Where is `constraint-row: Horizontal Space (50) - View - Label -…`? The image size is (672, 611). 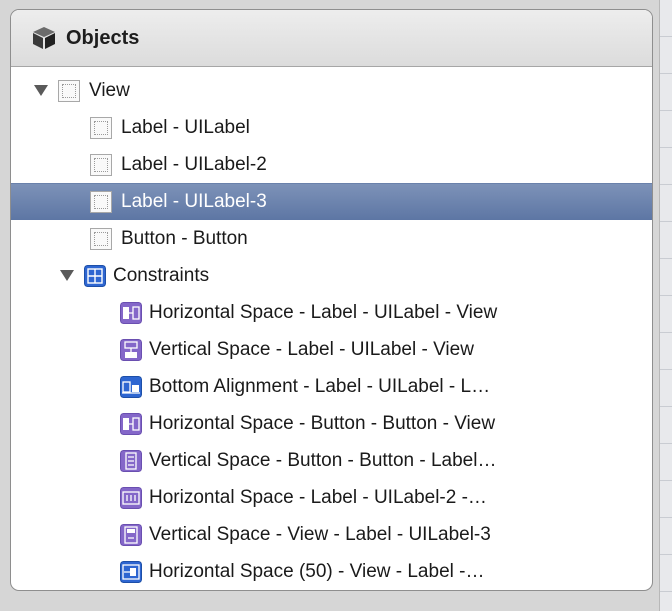
constraint-row: Horizontal Space (50) - View - Label -… is located at coordinates (331, 571).